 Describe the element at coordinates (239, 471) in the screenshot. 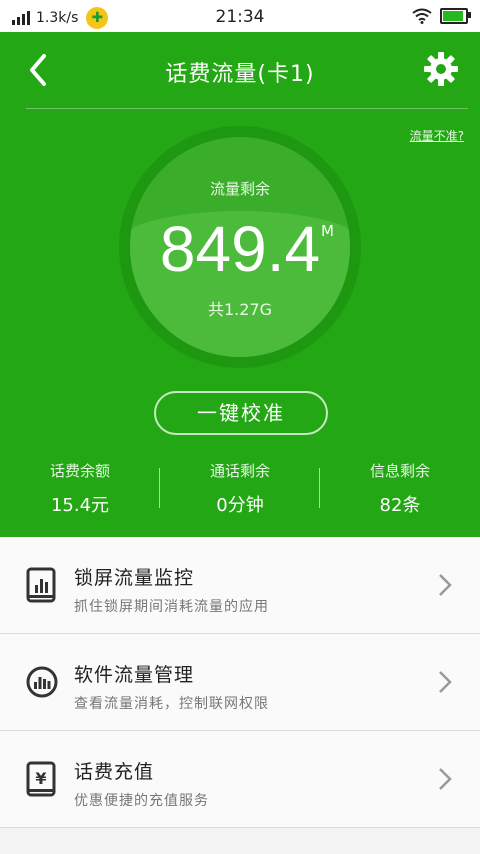

I see `stat-label: 通话剩余` at that location.